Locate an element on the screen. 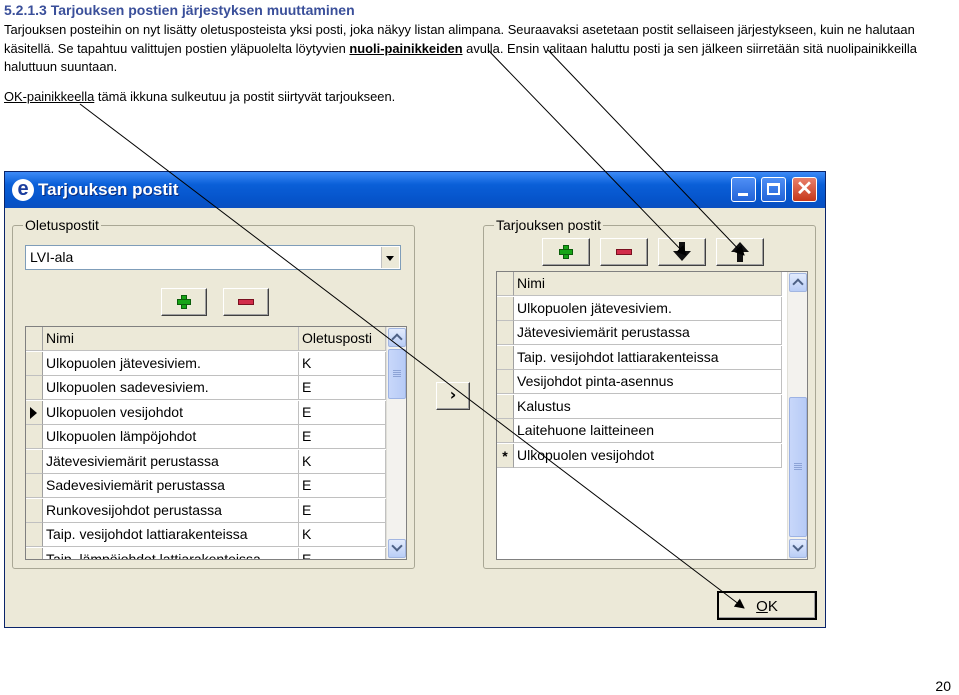 This screenshot has height=695, width=959. callout-arrow-down-button is located at coordinates (587, 152).